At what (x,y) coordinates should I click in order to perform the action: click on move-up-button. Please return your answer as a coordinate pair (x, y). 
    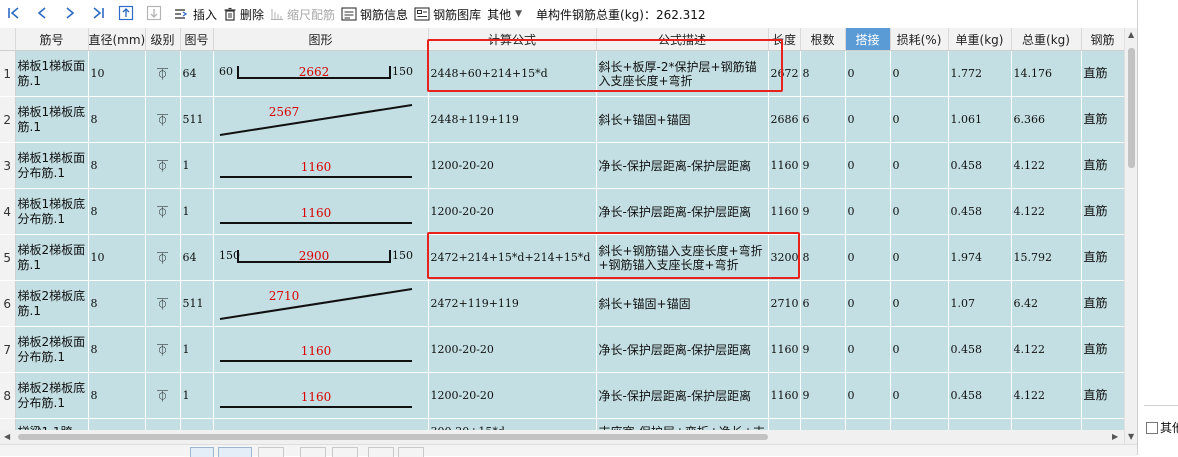
    Looking at the image, I should click on (126, 14).